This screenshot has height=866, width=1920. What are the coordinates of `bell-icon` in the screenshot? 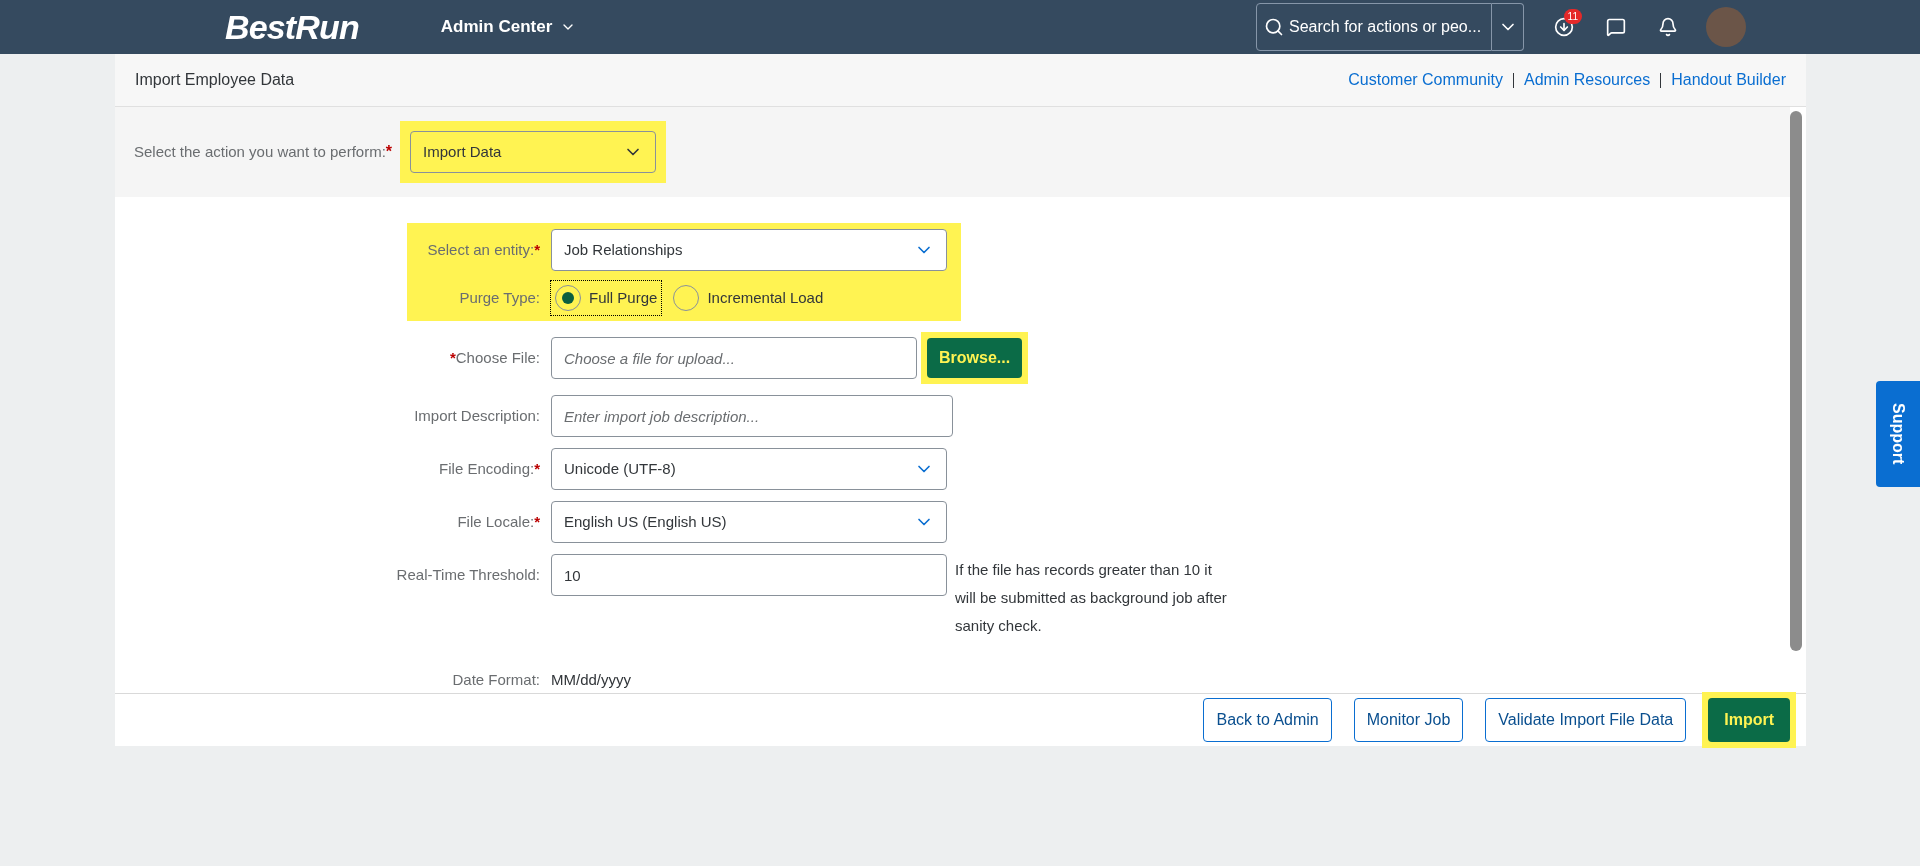 It's located at (1668, 27).